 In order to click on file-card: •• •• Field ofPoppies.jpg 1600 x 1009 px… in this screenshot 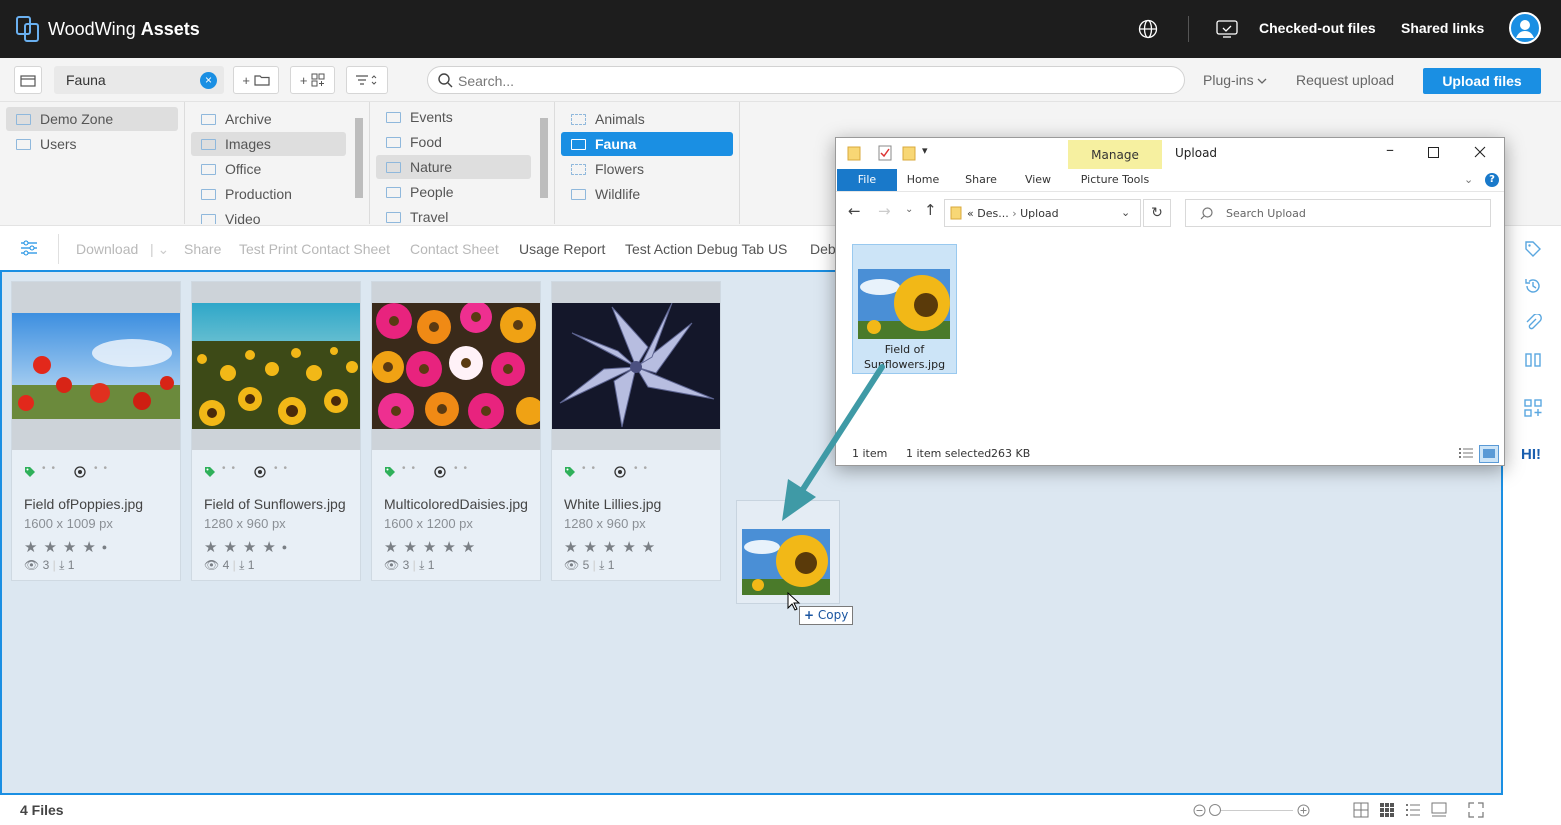, I will do `click(96, 431)`.